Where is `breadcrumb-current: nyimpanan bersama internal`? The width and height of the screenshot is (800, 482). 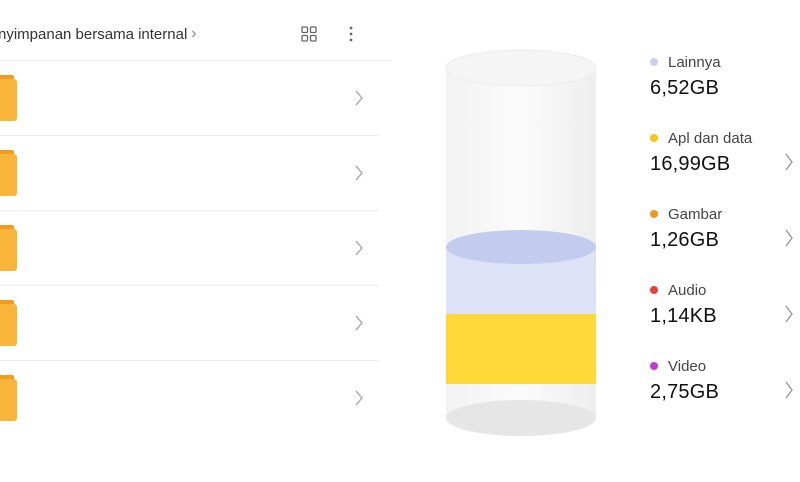 breadcrumb-current: nyimpanan bersama internal is located at coordinates (93, 34).